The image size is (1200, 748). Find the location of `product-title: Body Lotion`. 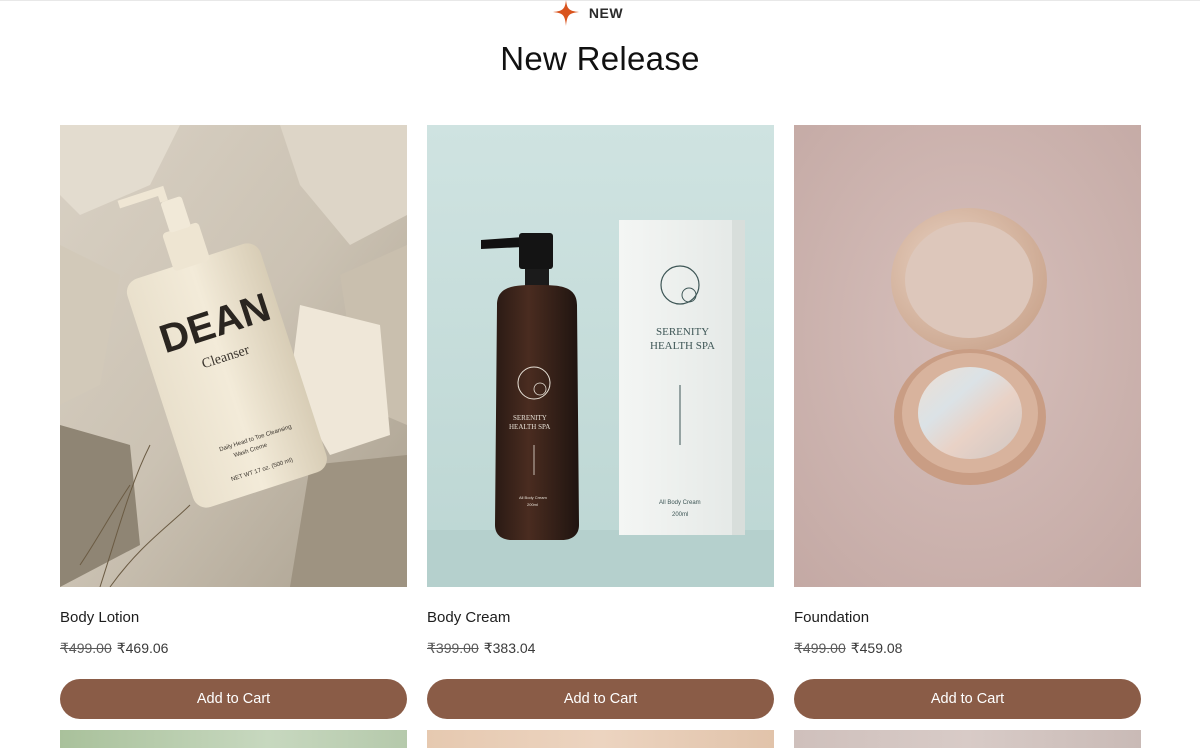

product-title: Body Lotion is located at coordinates (233, 618).